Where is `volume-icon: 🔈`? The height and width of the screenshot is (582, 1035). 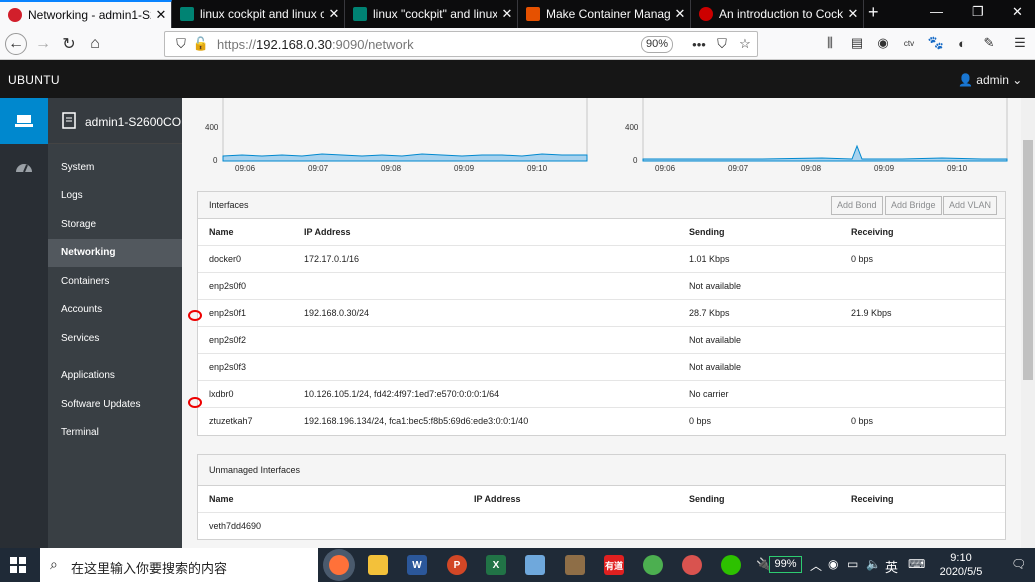 volume-icon: 🔈 is located at coordinates (873, 564).